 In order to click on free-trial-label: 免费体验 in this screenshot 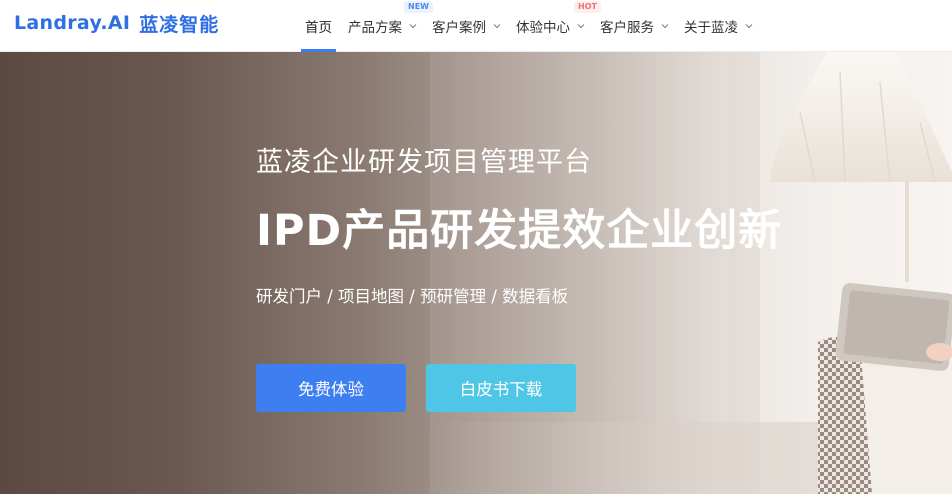, I will do `click(331, 389)`.